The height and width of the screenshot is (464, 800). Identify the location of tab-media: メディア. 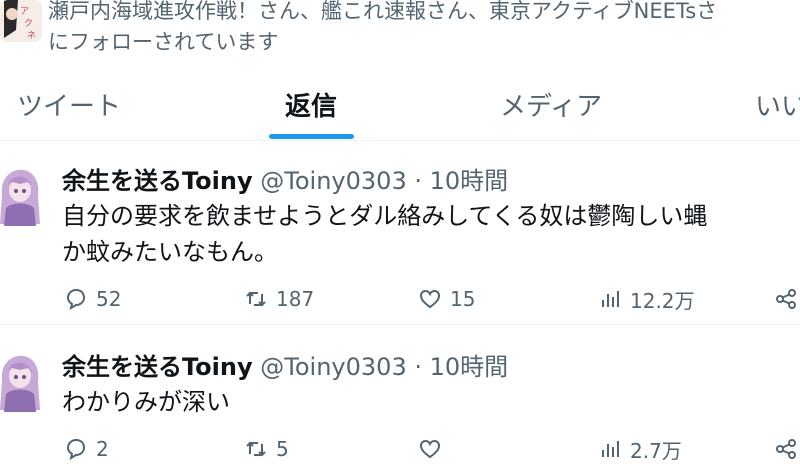
(551, 104).